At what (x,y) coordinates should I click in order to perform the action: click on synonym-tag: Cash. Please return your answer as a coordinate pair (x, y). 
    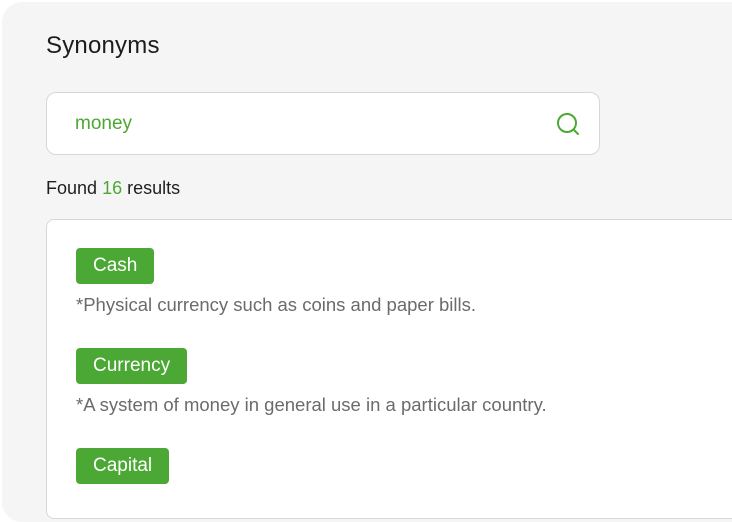
    Looking at the image, I should click on (115, 266).